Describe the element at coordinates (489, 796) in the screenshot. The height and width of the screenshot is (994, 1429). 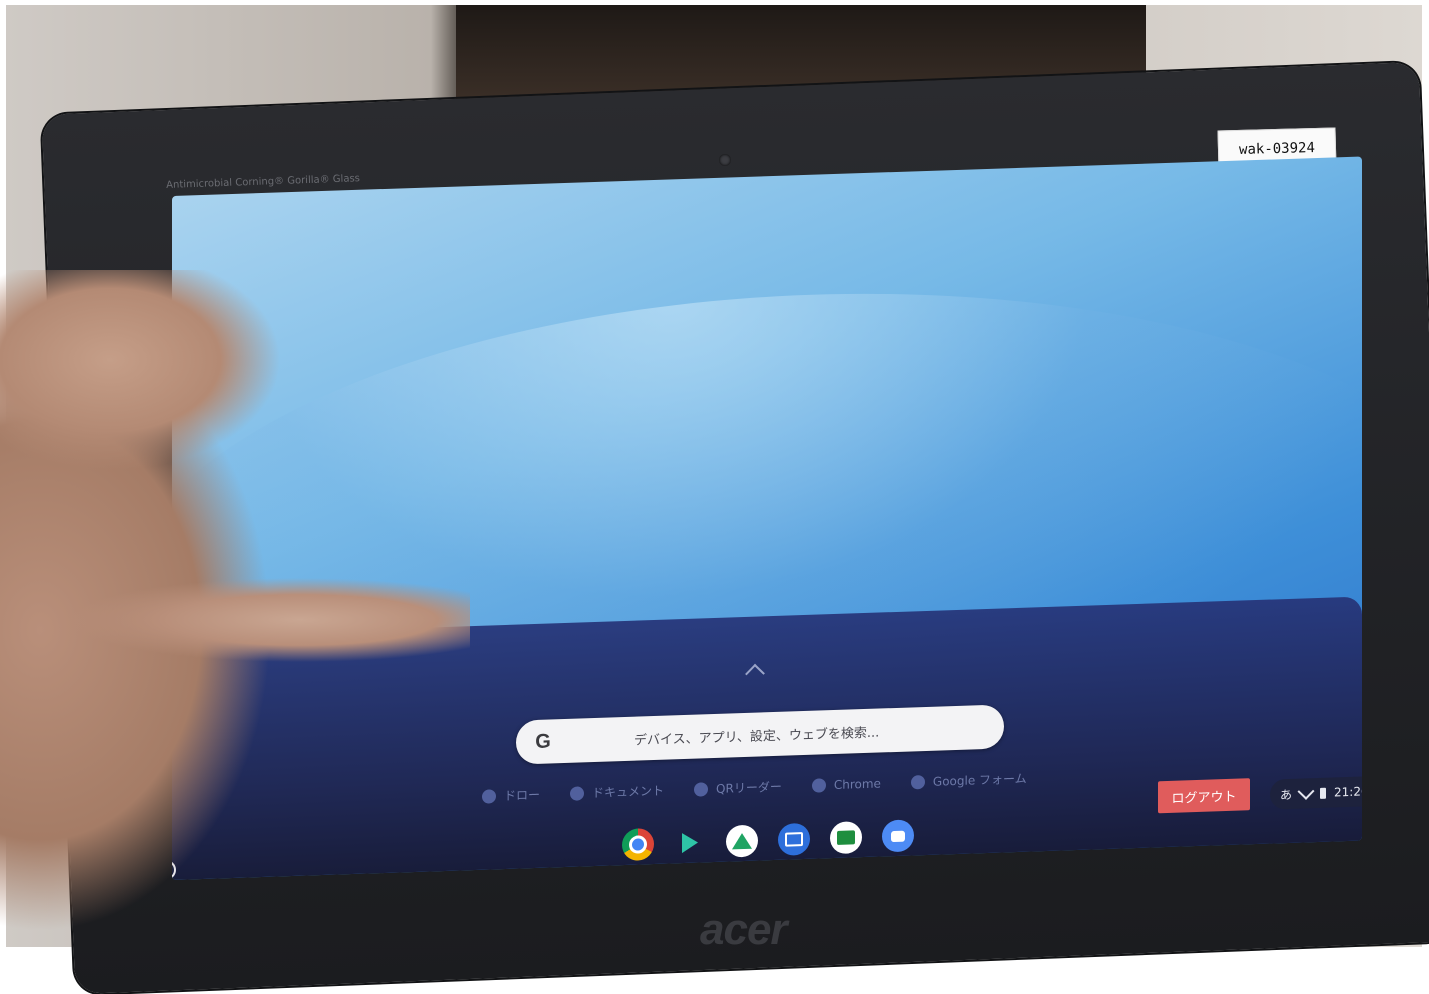
I see `draw-icon` at that location.